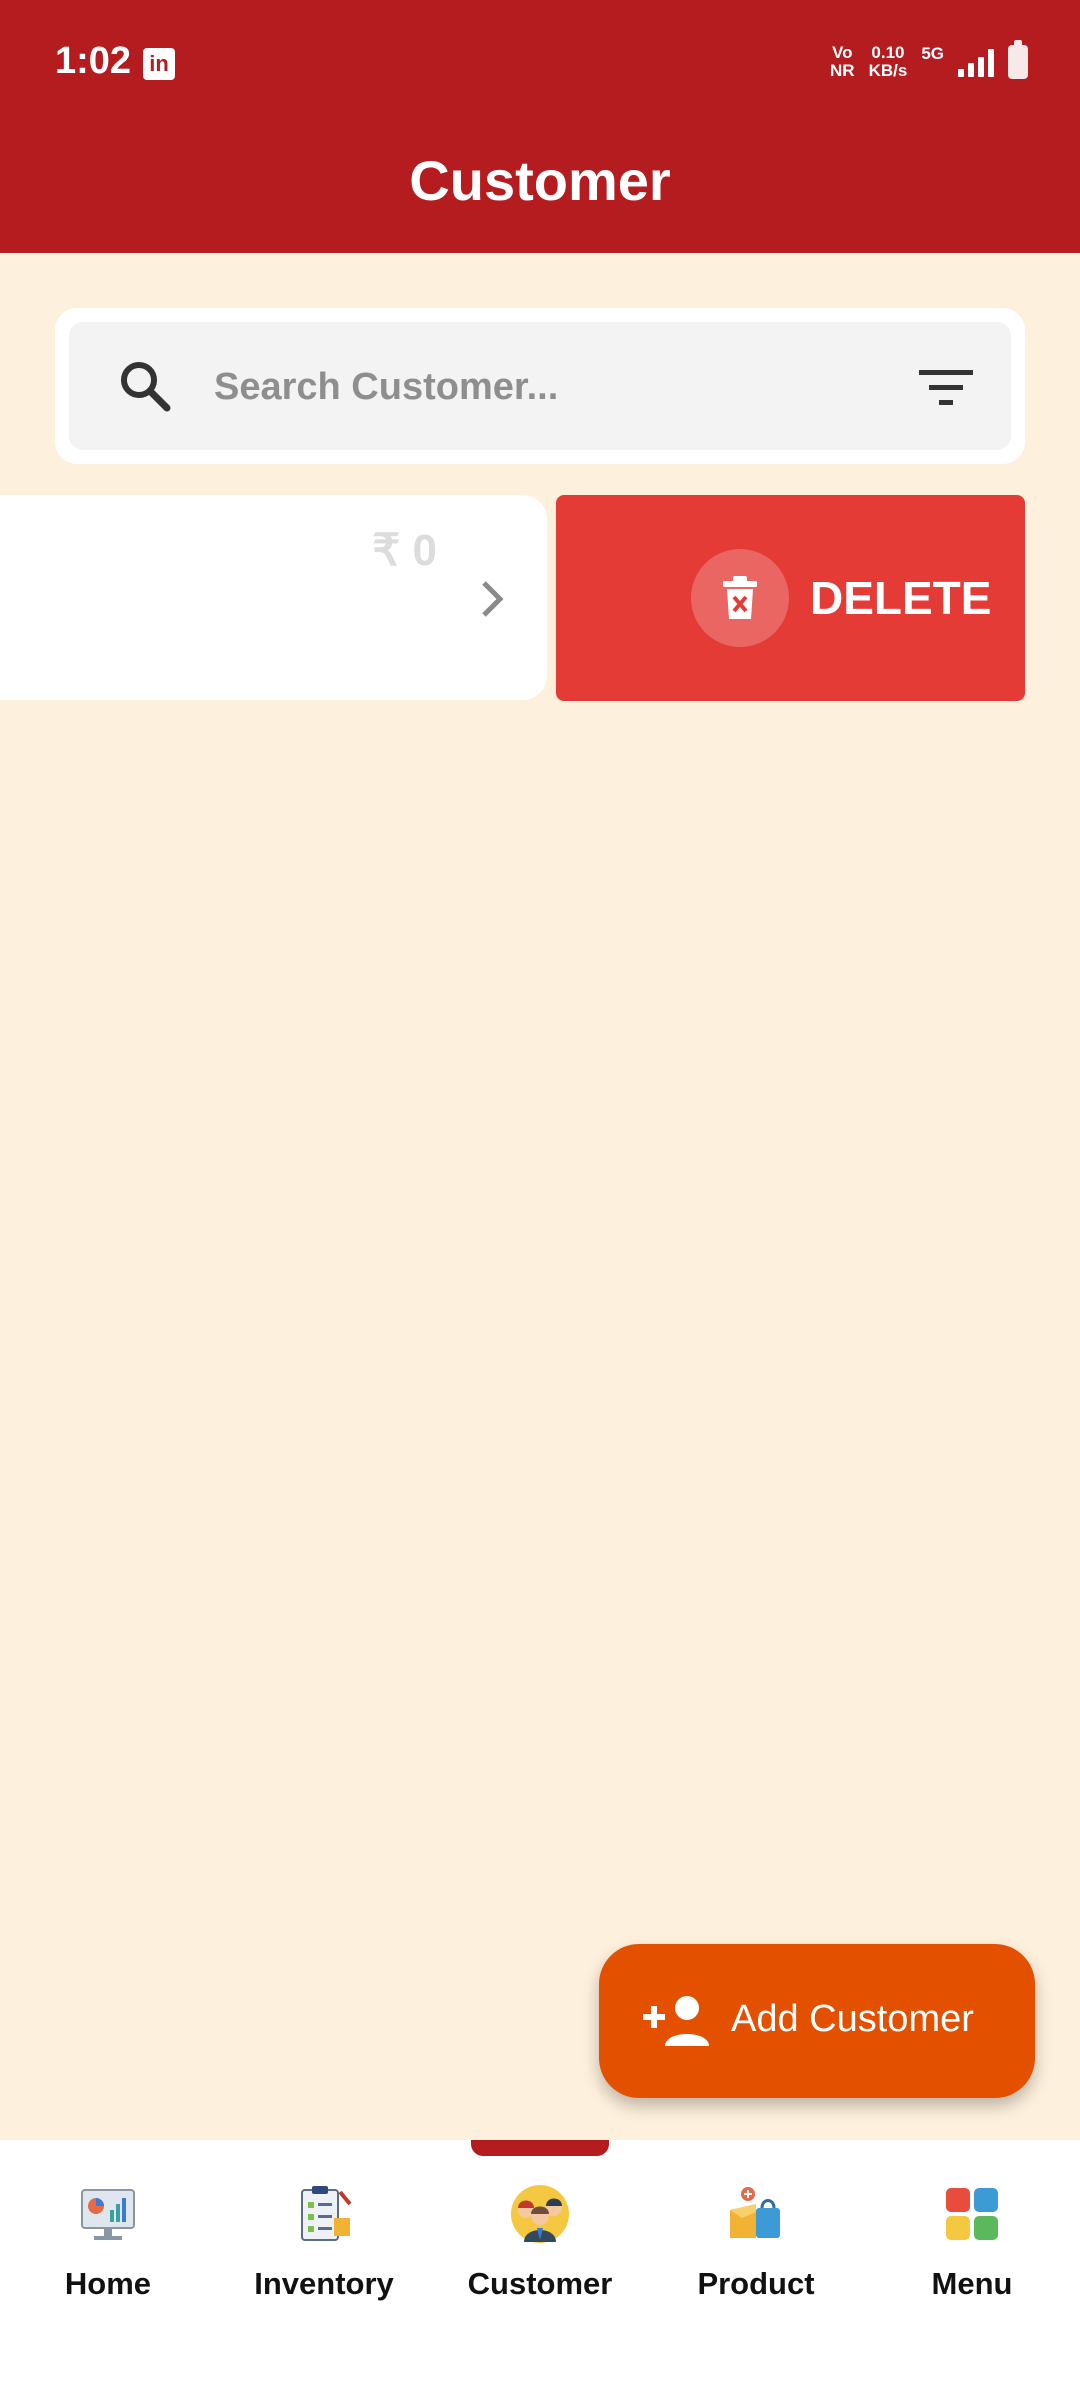 The height and width of the screenshot is (2408, 1080). Describe the element at coordinates (540, 2283) in the screenshot. I see `nav-label-customer: Customer` at that location.